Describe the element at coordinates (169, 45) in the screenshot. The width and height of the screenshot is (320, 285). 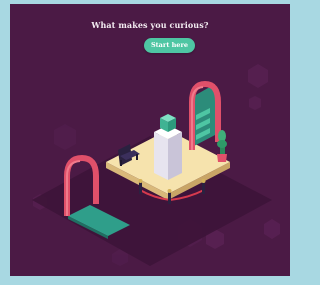
I see `start-here-button: Start here` at that location.